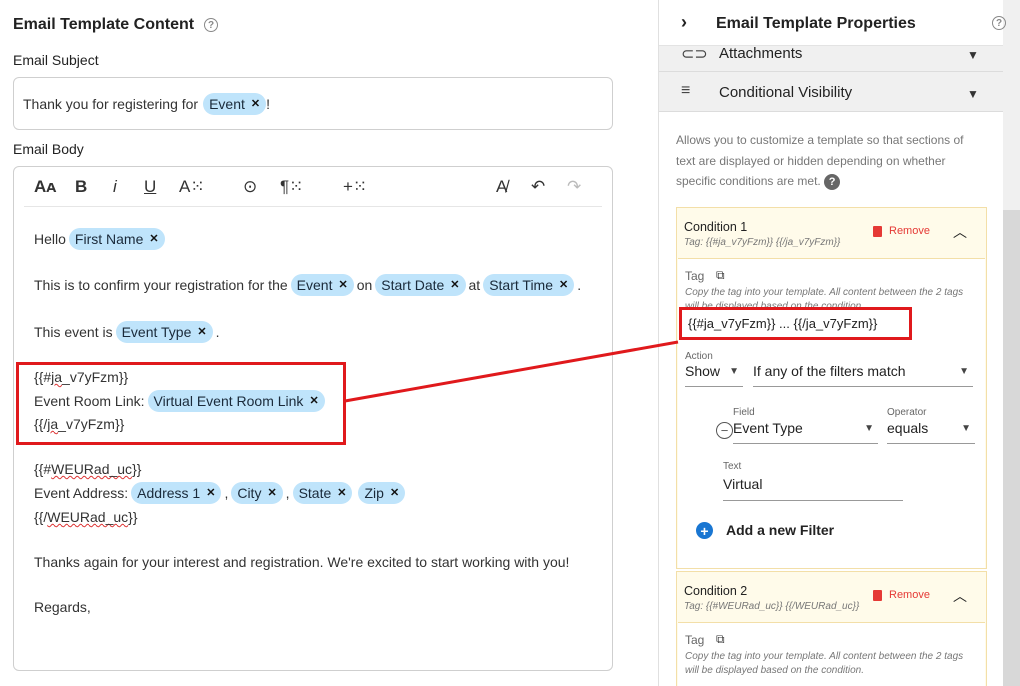 This screenshot has height=686, width=1020. I want to click on subject-end: !, so click(268, 103).